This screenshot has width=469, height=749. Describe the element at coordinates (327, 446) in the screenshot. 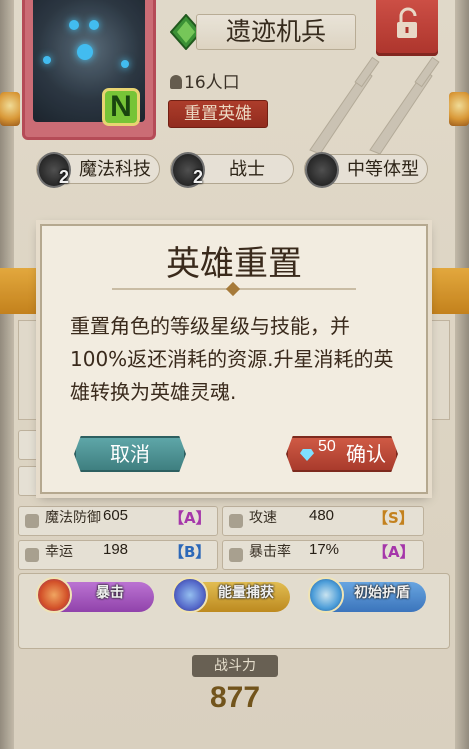

I see `confirm-cost: 50` at that location.